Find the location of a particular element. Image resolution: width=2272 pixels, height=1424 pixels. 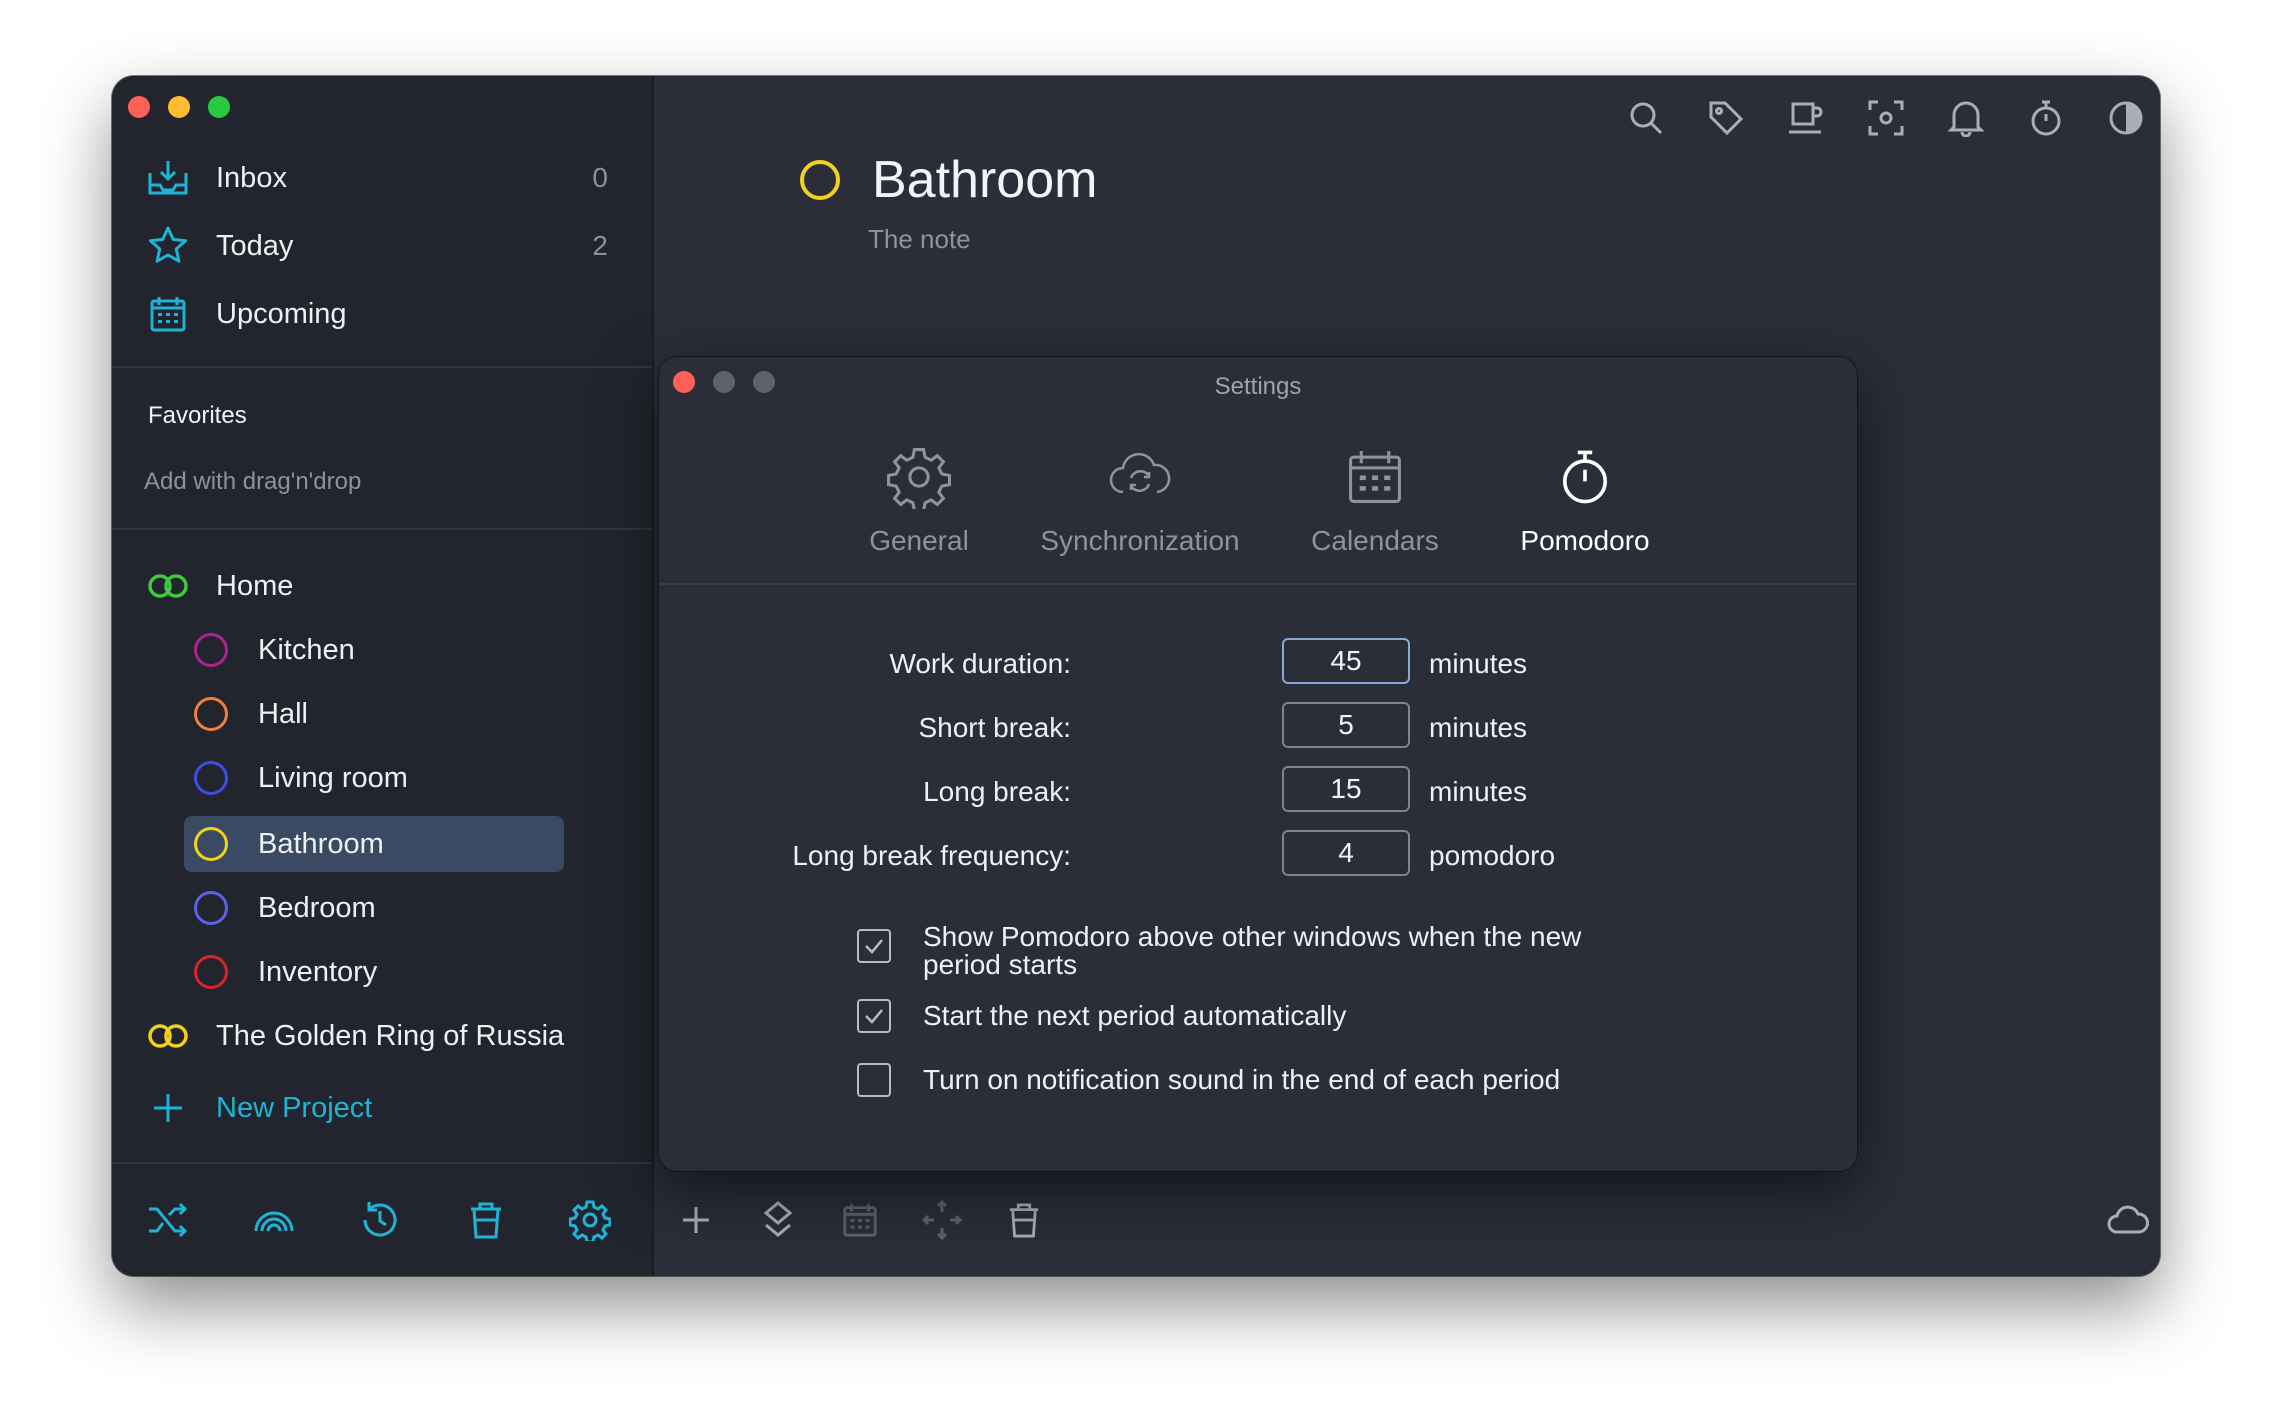

task-status-circle is located at coordinates (820, 180).